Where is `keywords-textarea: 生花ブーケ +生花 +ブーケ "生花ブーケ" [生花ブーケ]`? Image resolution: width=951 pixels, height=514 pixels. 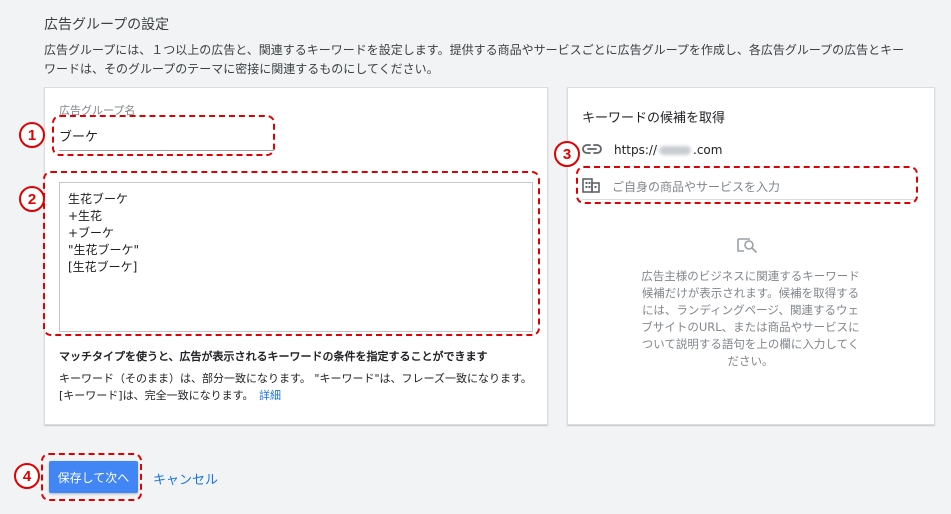 keywords-textarea: 生花ブーケ +生花 +ブーケ "生花ブーケ" [生花ブーケ] is located at coordinates (296, 257).